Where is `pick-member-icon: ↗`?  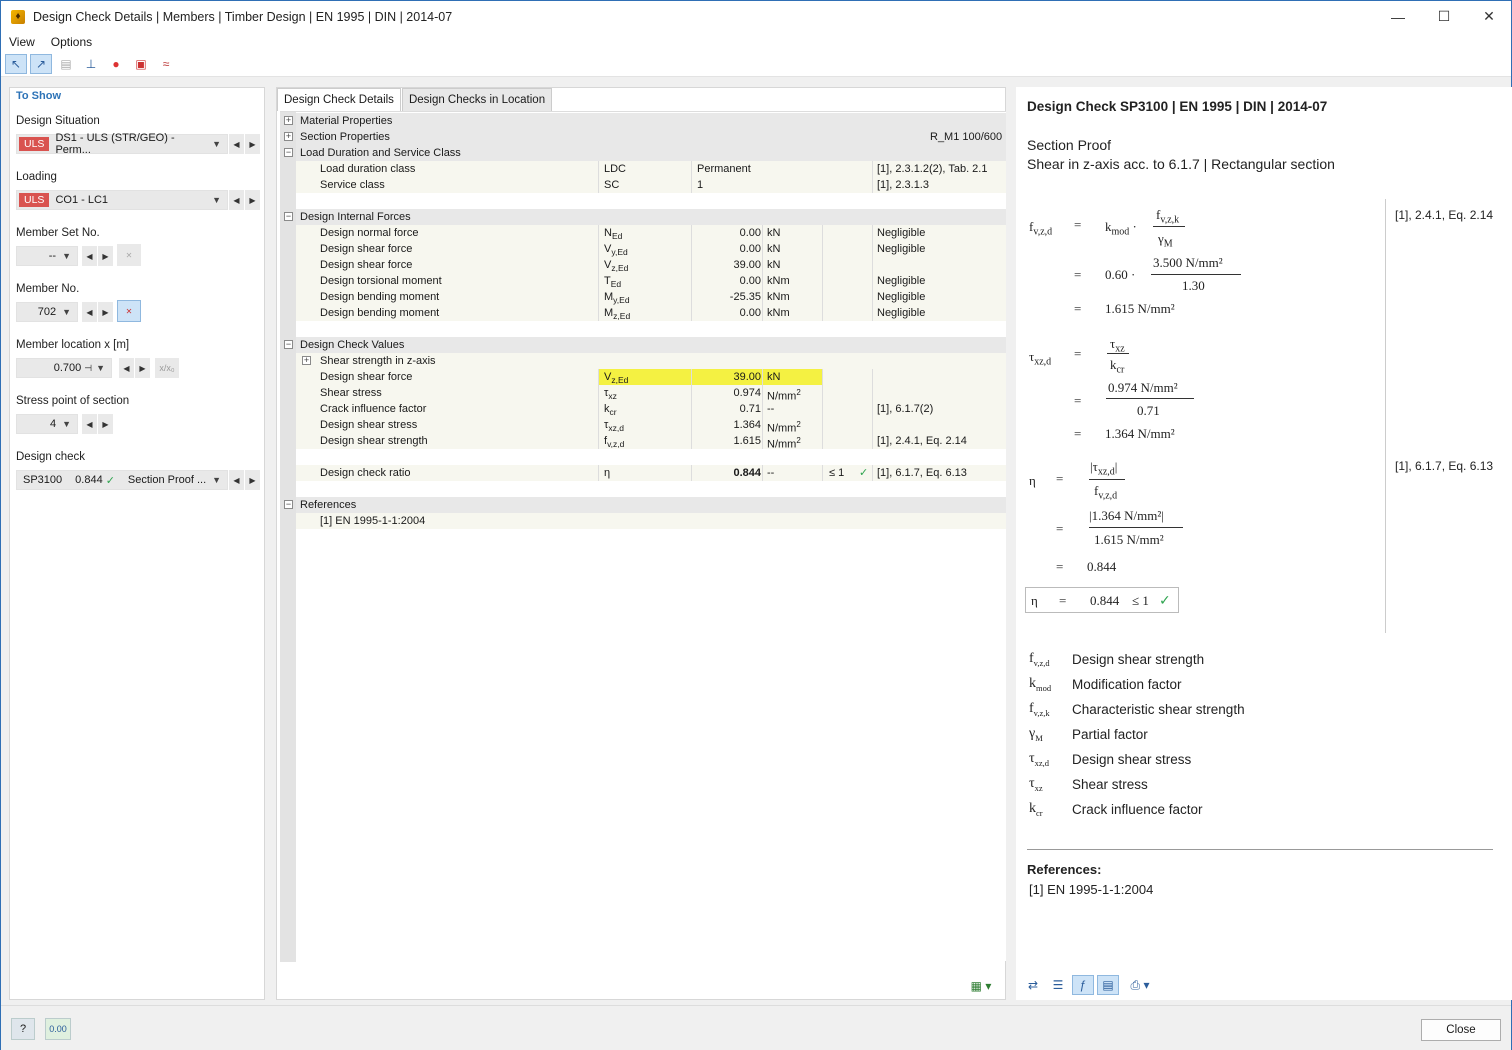 pick-member-icon: ↗ is located at coordinates (41, 64).